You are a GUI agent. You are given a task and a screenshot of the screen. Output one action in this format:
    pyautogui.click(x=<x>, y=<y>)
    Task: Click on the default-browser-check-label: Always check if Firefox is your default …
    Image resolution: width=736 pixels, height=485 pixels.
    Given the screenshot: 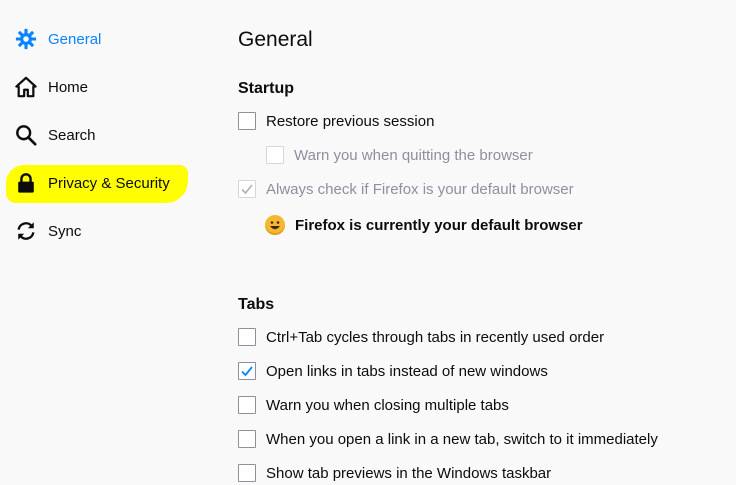 What is the action you would take?
    pyautogui.click(x=420, y=189)
    